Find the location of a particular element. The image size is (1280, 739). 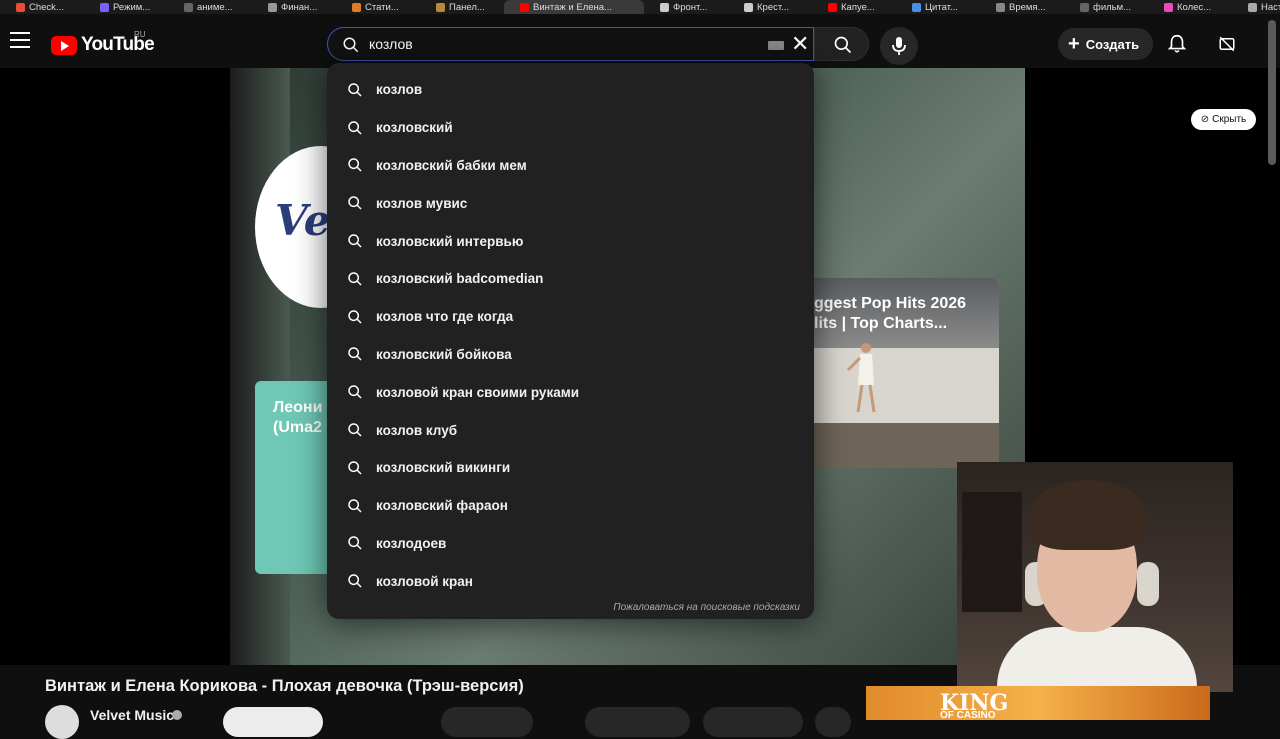

save-button is located at coordinates (753, 722).